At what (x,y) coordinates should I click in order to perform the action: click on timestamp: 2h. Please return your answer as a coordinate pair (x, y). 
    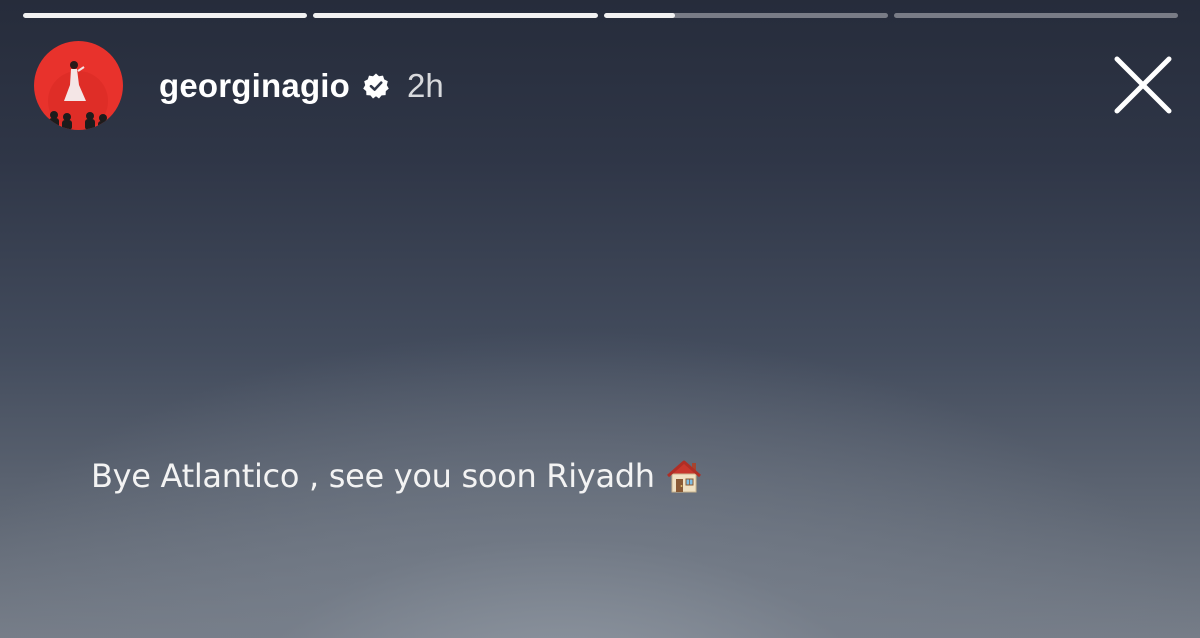
    Looking at the image, I should click on (425, 85).